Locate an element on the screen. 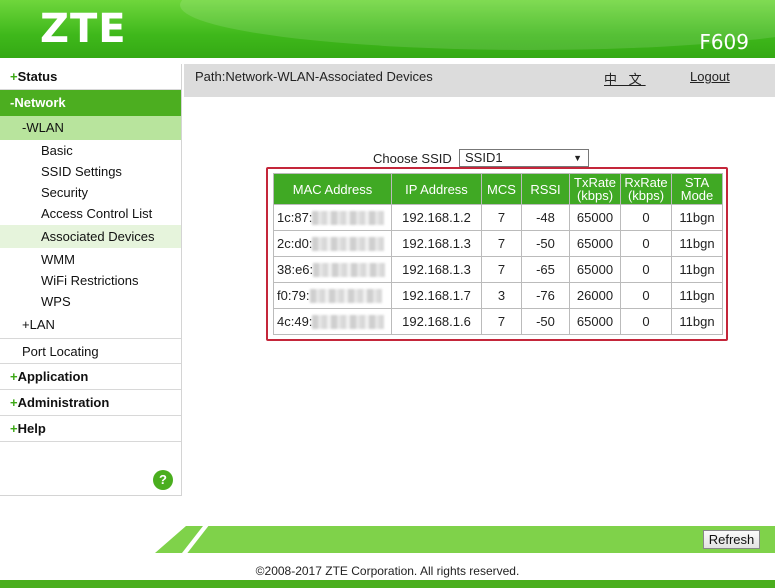 The width and height of the screenshot is (775, 588). help-icon: ? is located at coordinates (163, 480).